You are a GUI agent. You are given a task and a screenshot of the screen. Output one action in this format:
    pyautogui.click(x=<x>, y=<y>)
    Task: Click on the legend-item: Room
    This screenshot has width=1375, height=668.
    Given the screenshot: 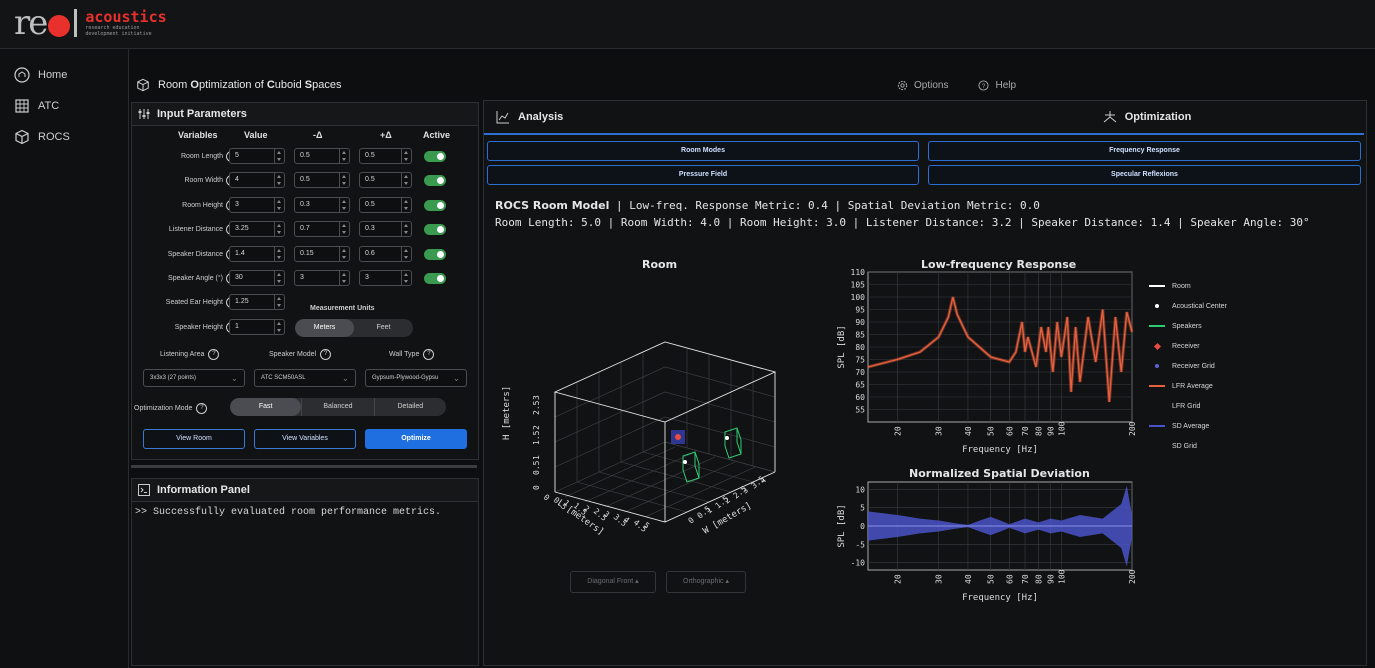 What is the action you would take?
    pyautogui.click(x=1187, y=286)
    